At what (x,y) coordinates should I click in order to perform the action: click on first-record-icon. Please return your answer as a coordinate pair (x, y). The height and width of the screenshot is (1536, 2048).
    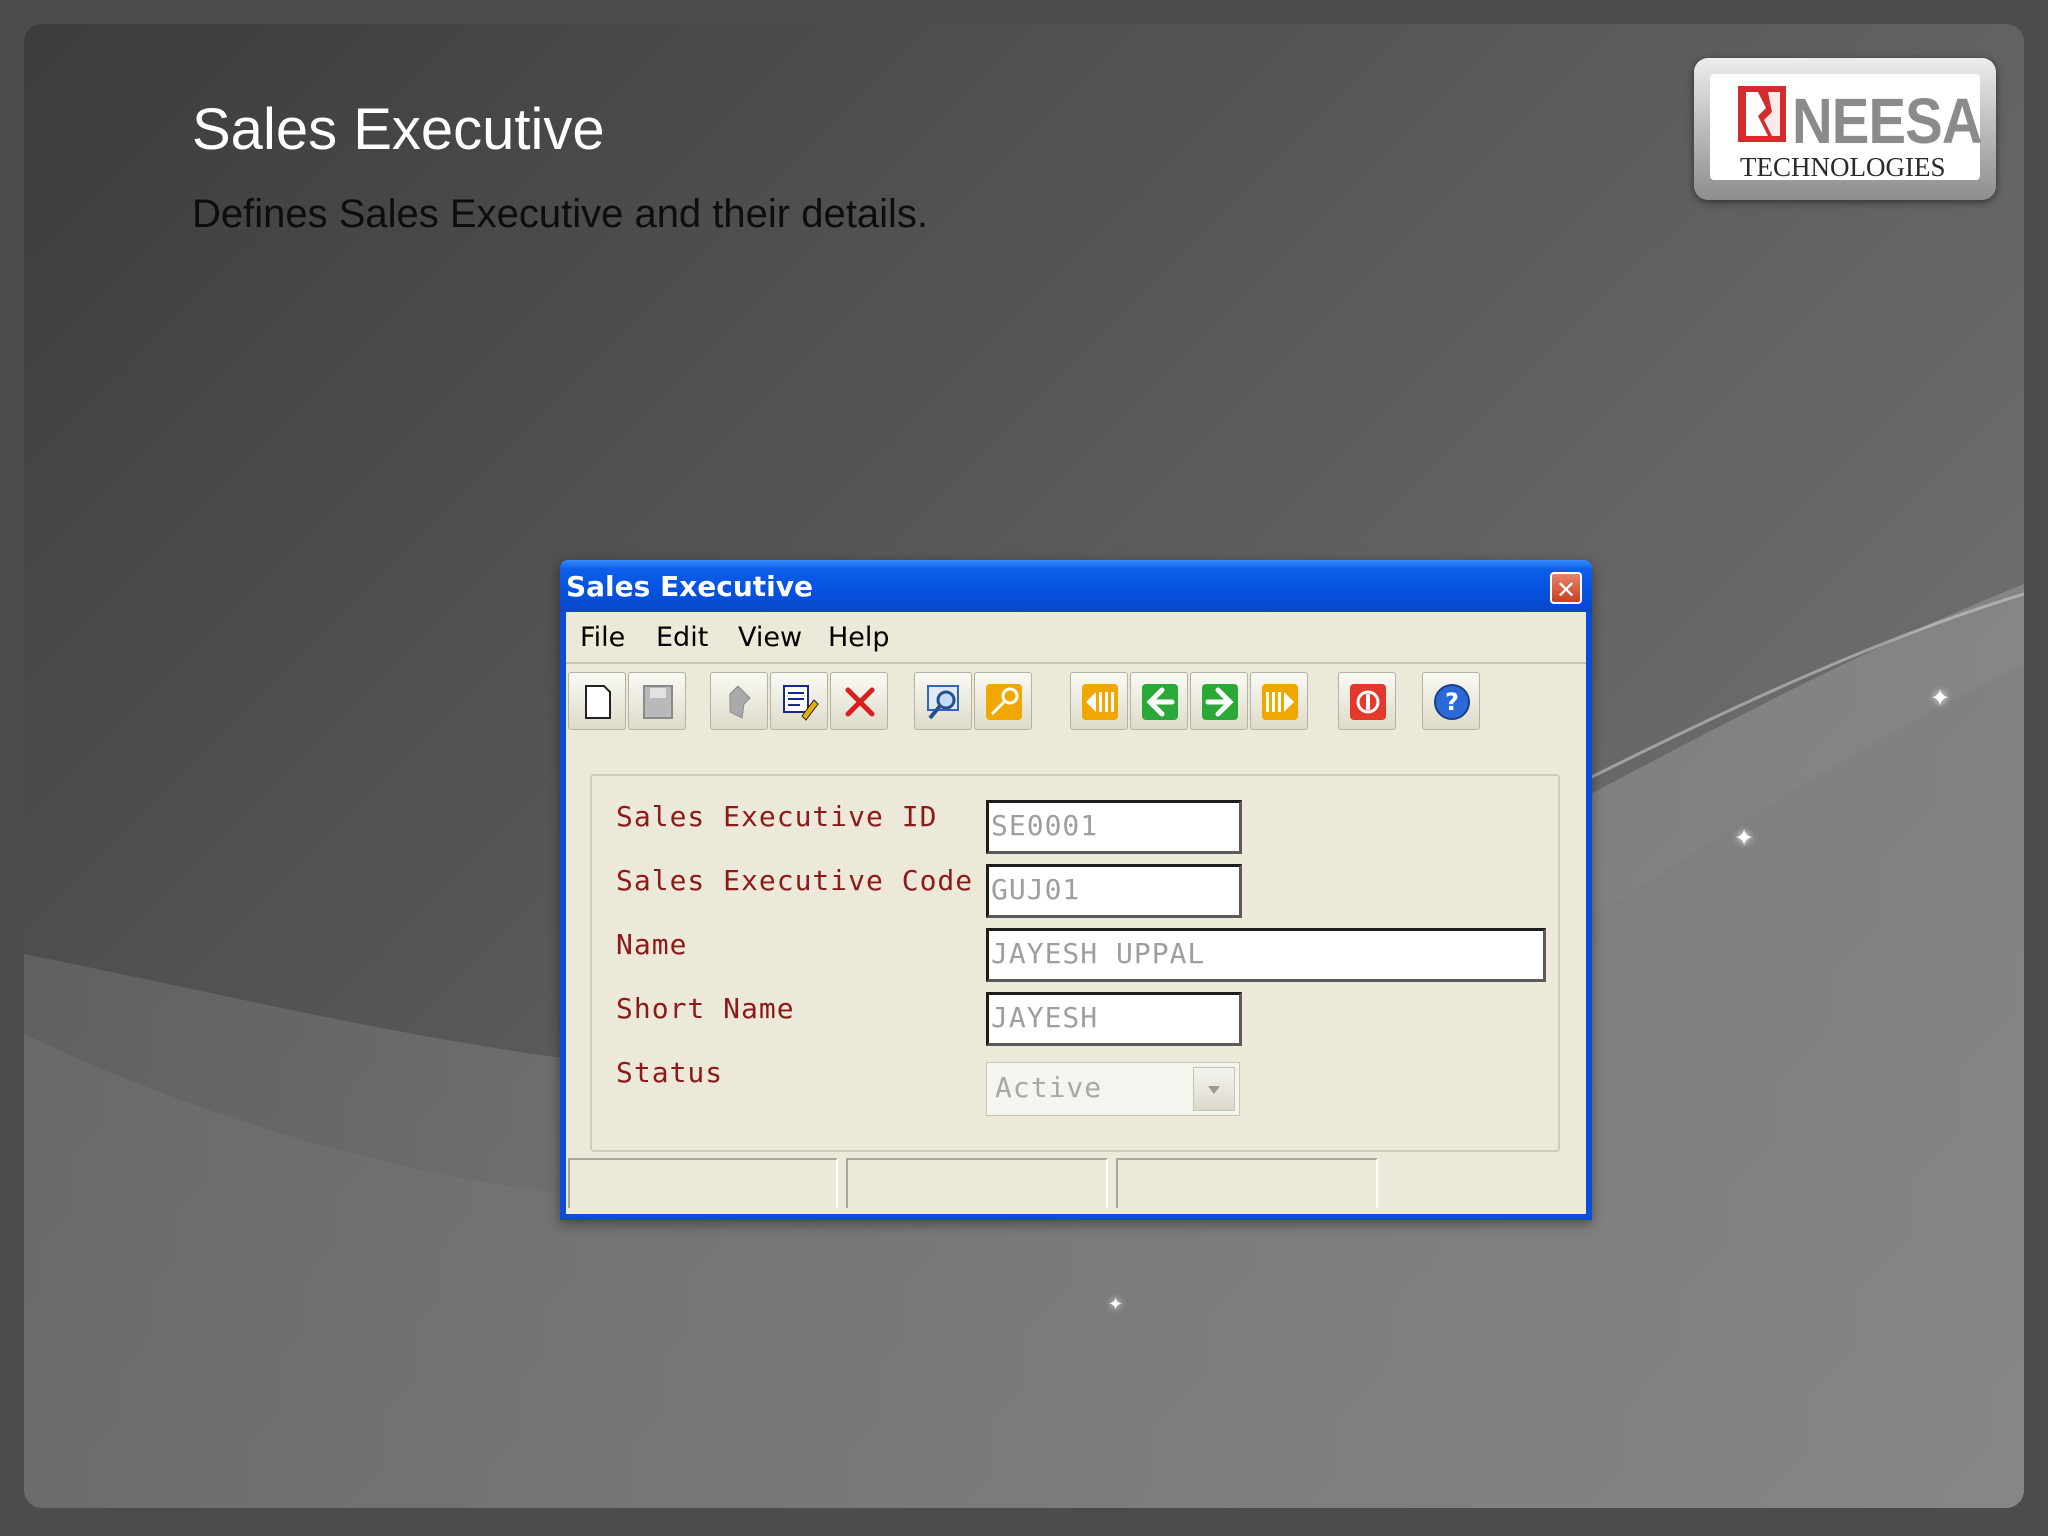
    Looking at the image, I should click on (1100, 702).